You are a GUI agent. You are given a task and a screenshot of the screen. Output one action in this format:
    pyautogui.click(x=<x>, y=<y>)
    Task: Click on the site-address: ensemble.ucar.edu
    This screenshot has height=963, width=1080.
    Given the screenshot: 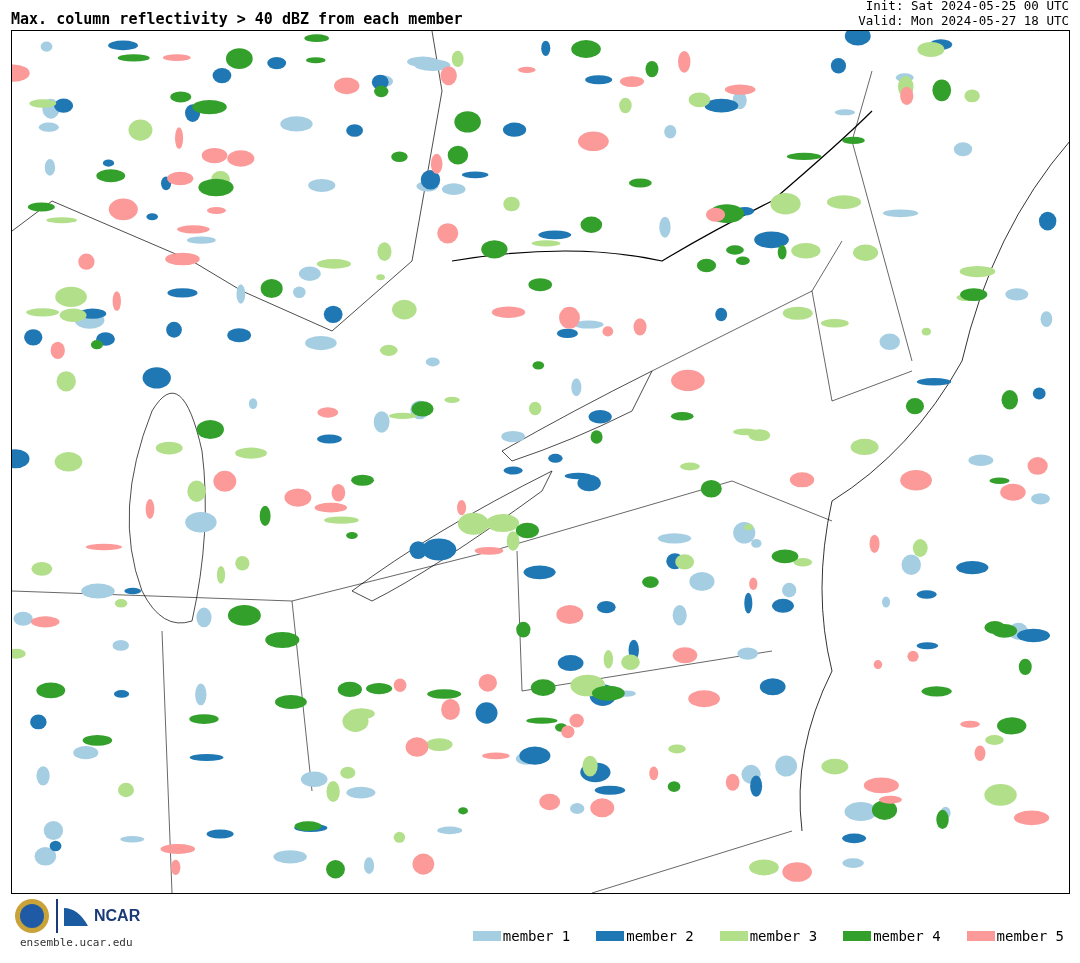 What is the action you would take?
    pyautogui.click(x=77, y=942)
    